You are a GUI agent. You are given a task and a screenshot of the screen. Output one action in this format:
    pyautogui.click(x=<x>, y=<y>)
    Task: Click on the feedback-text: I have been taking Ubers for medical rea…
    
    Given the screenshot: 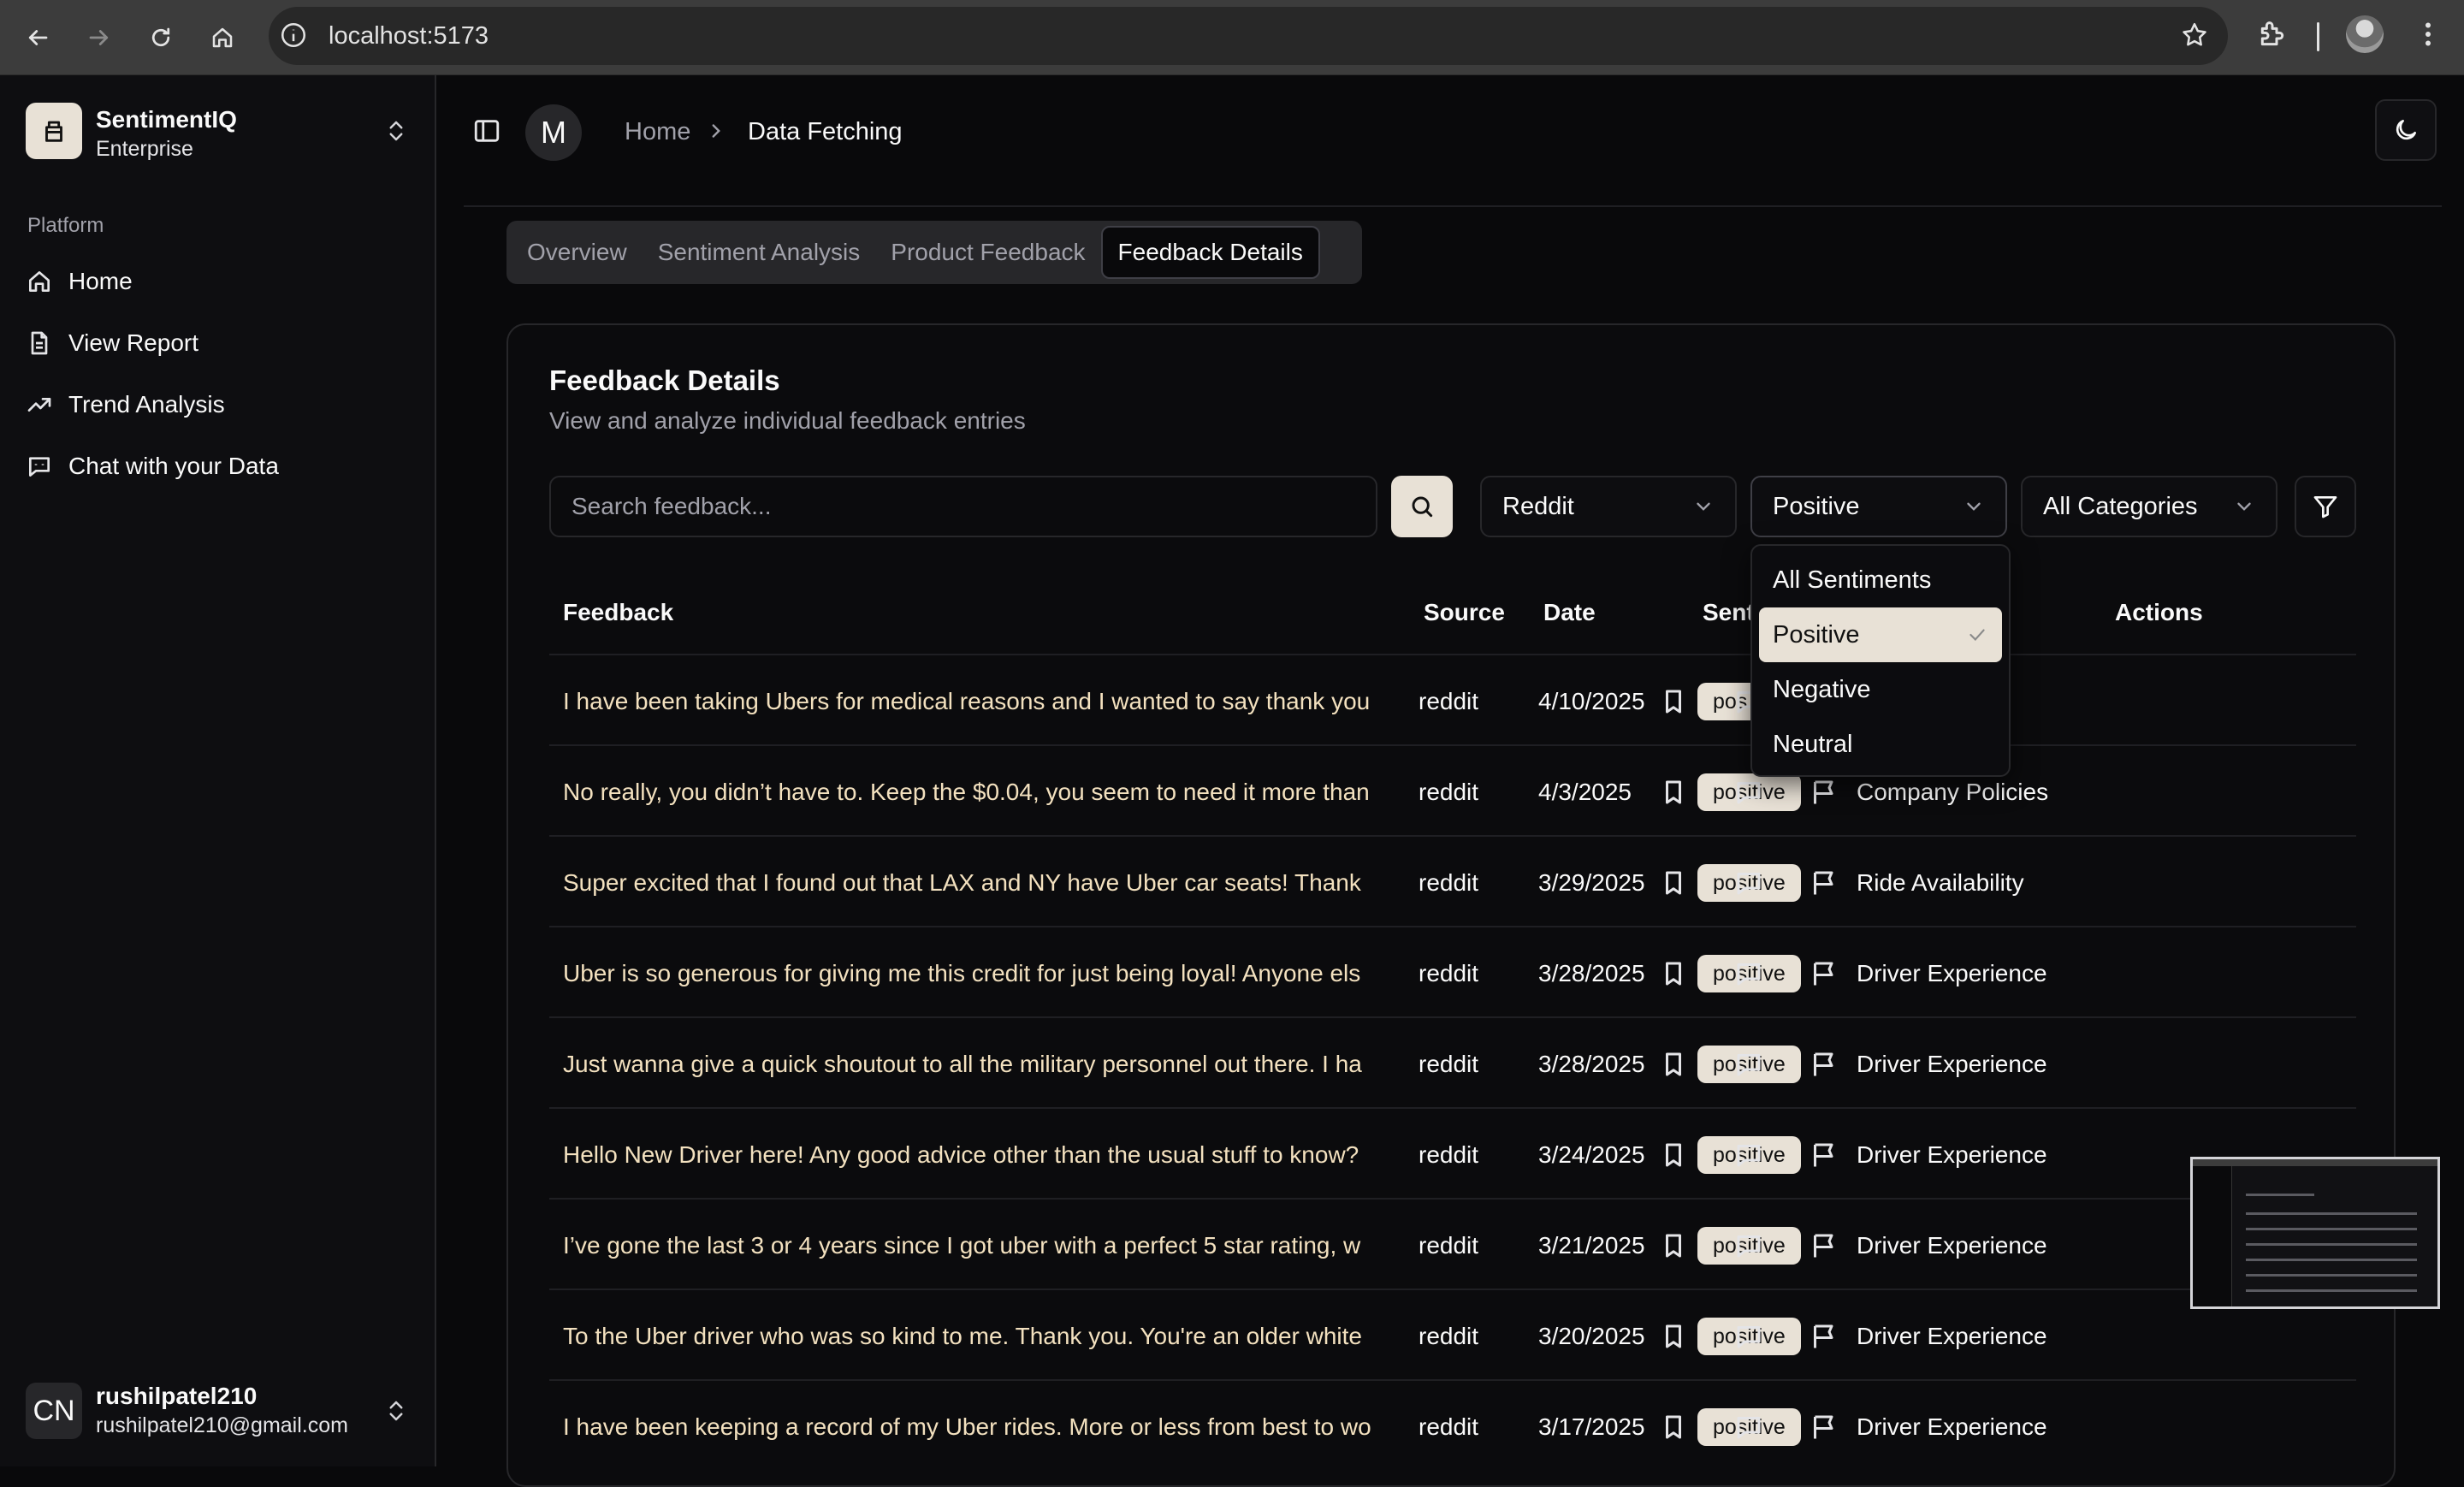 What is the action you would take?
    pyautogui.click(x=991, y=701)
    